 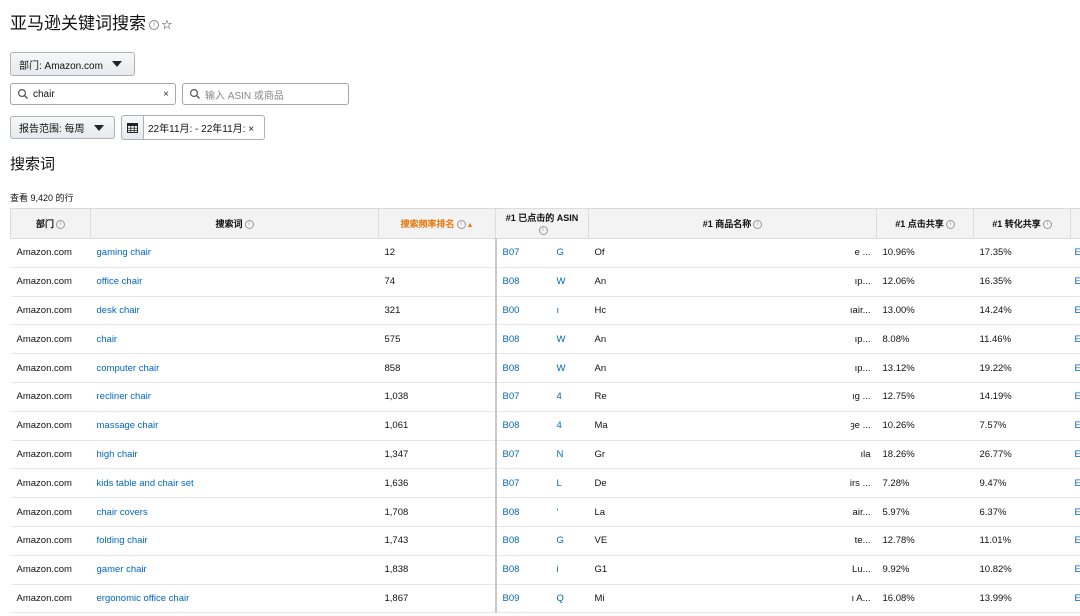 What do you see at coordinates (234, 311) in the screenshot?
I see `cell-search-term-link: desk chair` at bounding box center [234, 311].